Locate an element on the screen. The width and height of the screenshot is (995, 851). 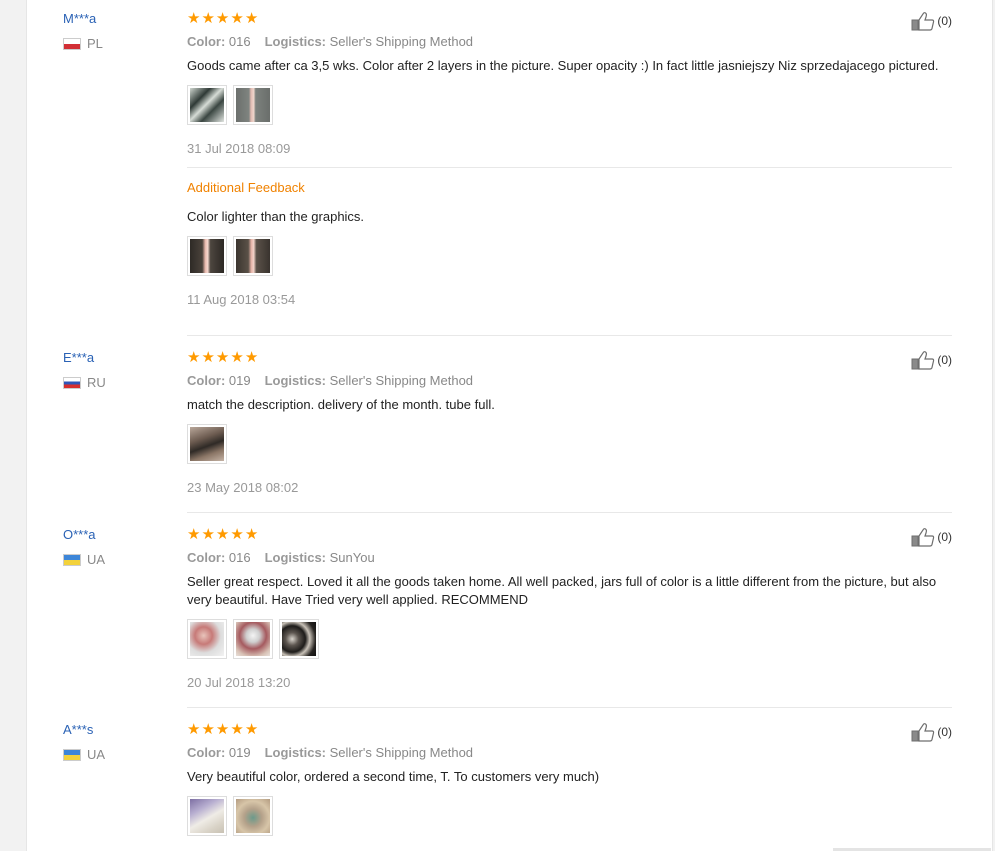
reviewer-name: M***a is located at coordinates (83, 19).